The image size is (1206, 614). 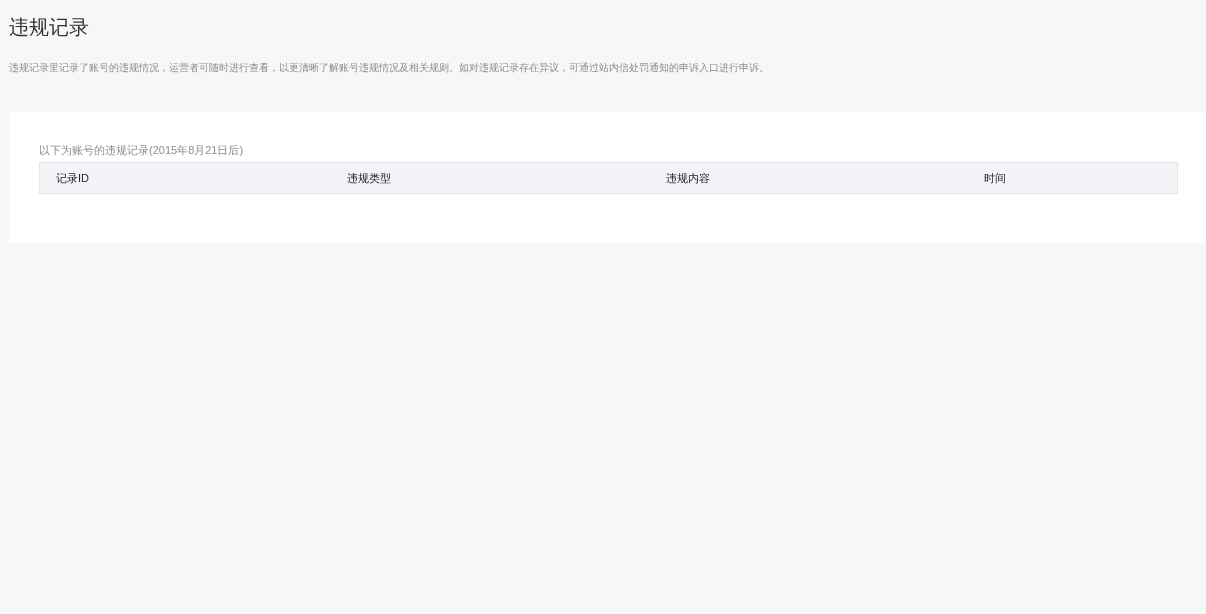 I want to click on page-title: 违规记录, so click(x=49, y=27).